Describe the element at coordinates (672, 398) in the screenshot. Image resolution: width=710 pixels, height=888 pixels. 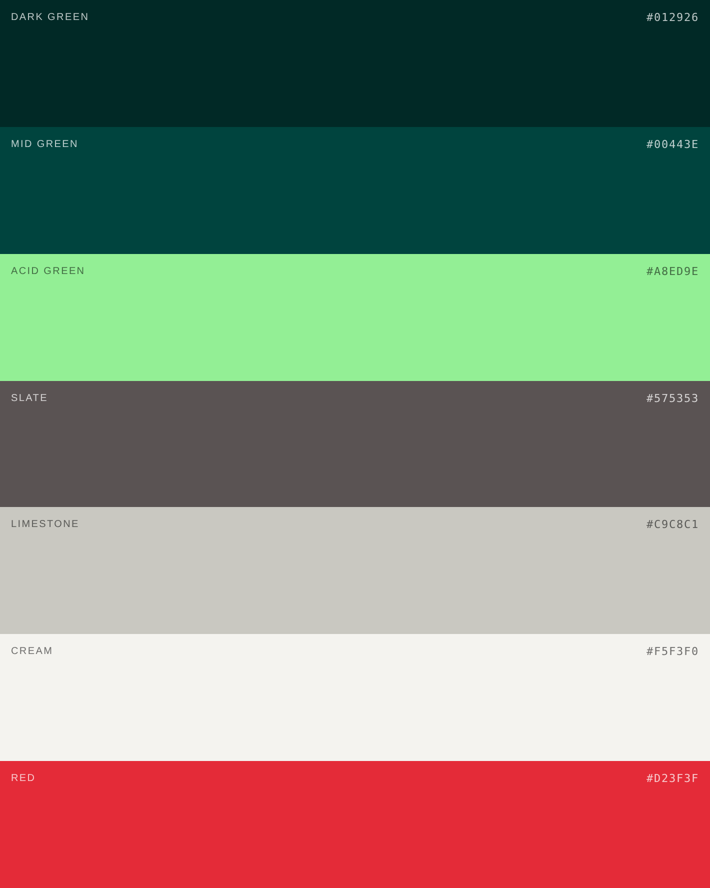
I see `hex-code: #575353` at that location.